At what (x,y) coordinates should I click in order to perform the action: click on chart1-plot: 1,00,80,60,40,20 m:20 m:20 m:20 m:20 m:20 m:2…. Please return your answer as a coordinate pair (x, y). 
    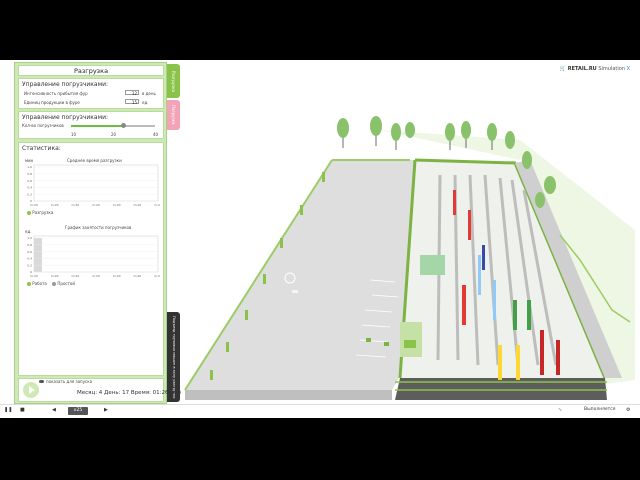
    Looking at the image, I should click on (93, 185).